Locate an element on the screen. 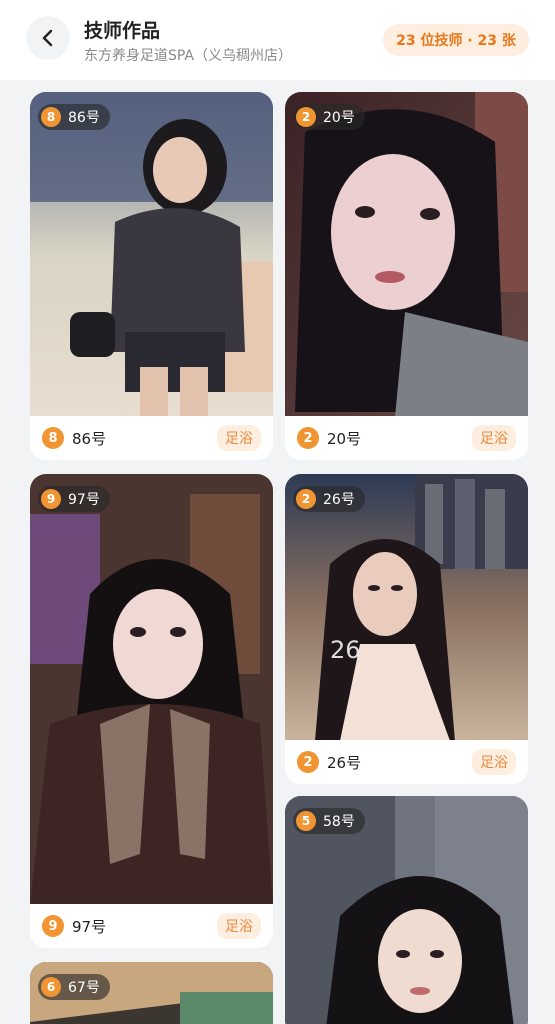  photo-rank-tag: 2 20号 is located at coordinates (329, 117).